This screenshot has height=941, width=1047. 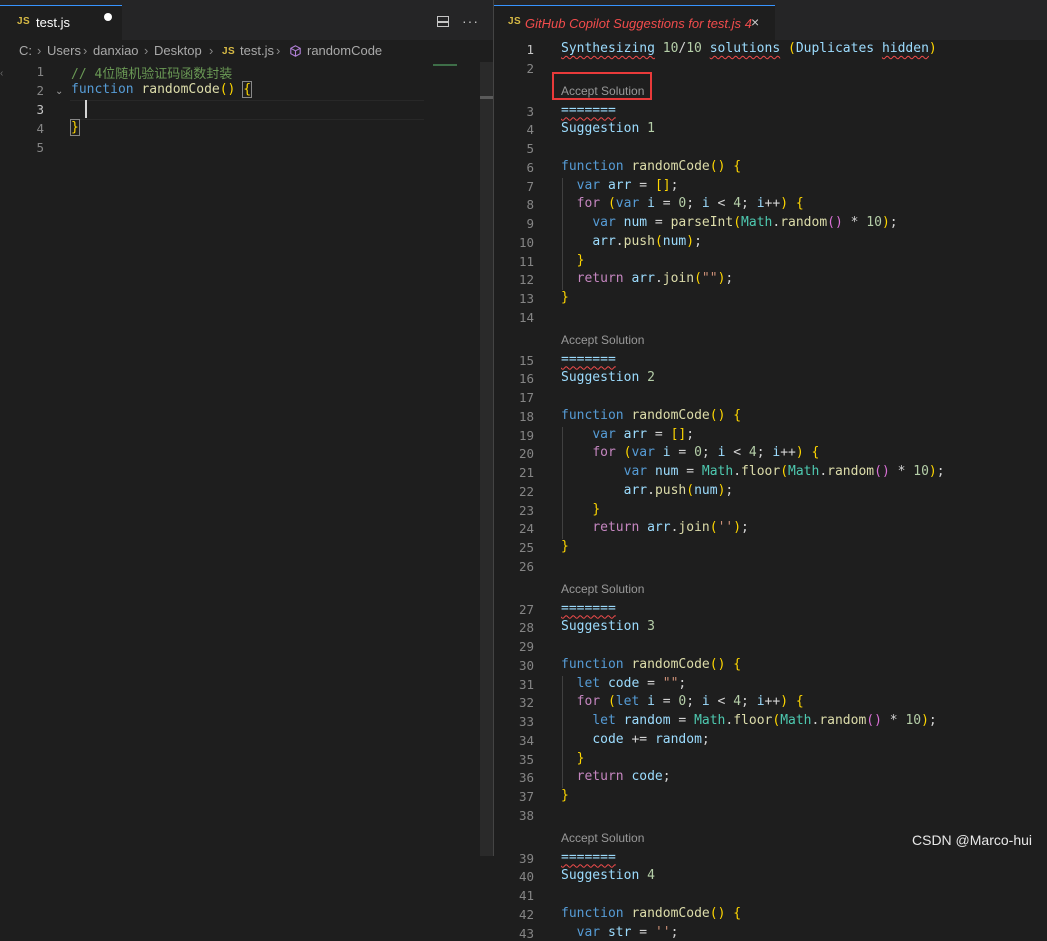 I want to click on line-number: 36, so click(x=526, y=778).